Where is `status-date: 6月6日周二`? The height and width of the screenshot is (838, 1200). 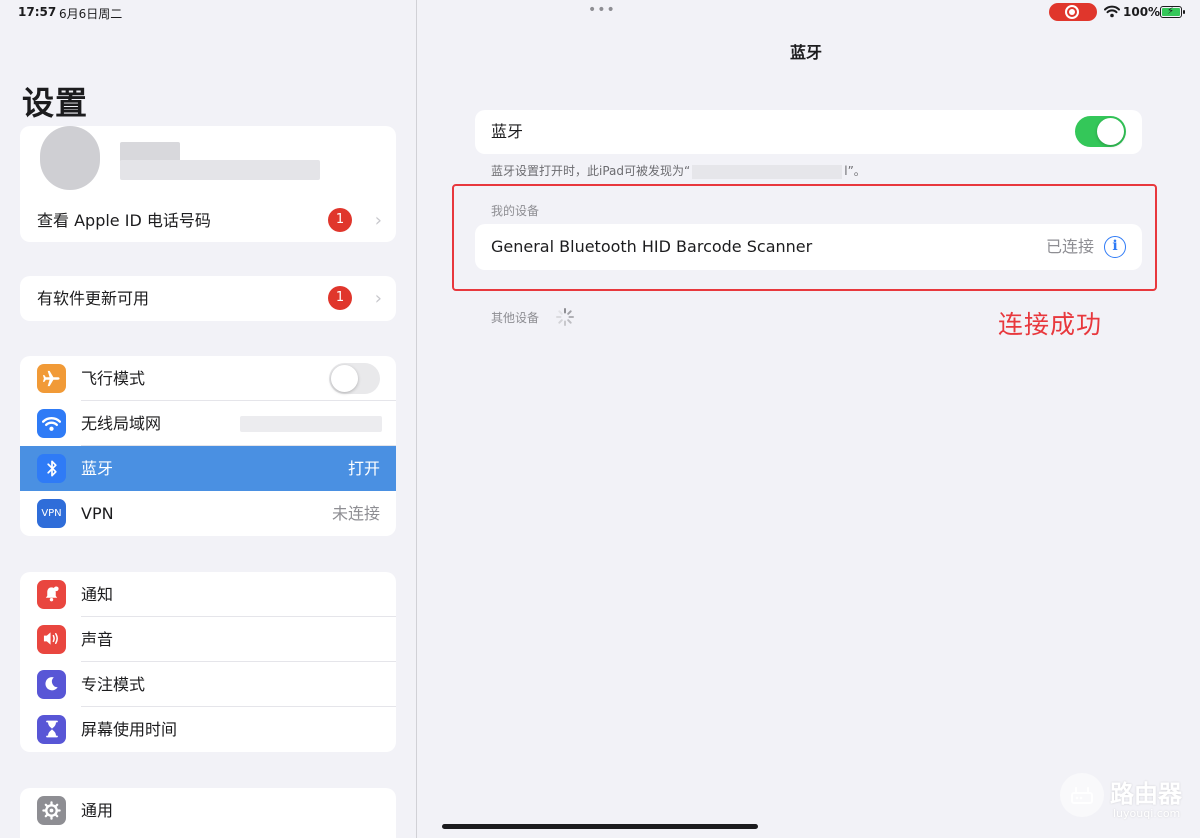
status-date: 6月6日周二 is located at coordinates (91, 14).